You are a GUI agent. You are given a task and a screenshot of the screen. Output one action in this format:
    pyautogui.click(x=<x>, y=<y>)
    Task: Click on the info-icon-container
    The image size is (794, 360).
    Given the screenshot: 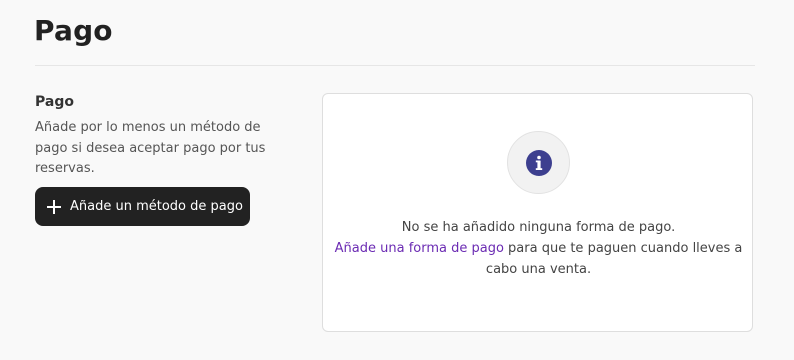 What is the action you would take?
    pyautogui.click(x=538, y=162)
    